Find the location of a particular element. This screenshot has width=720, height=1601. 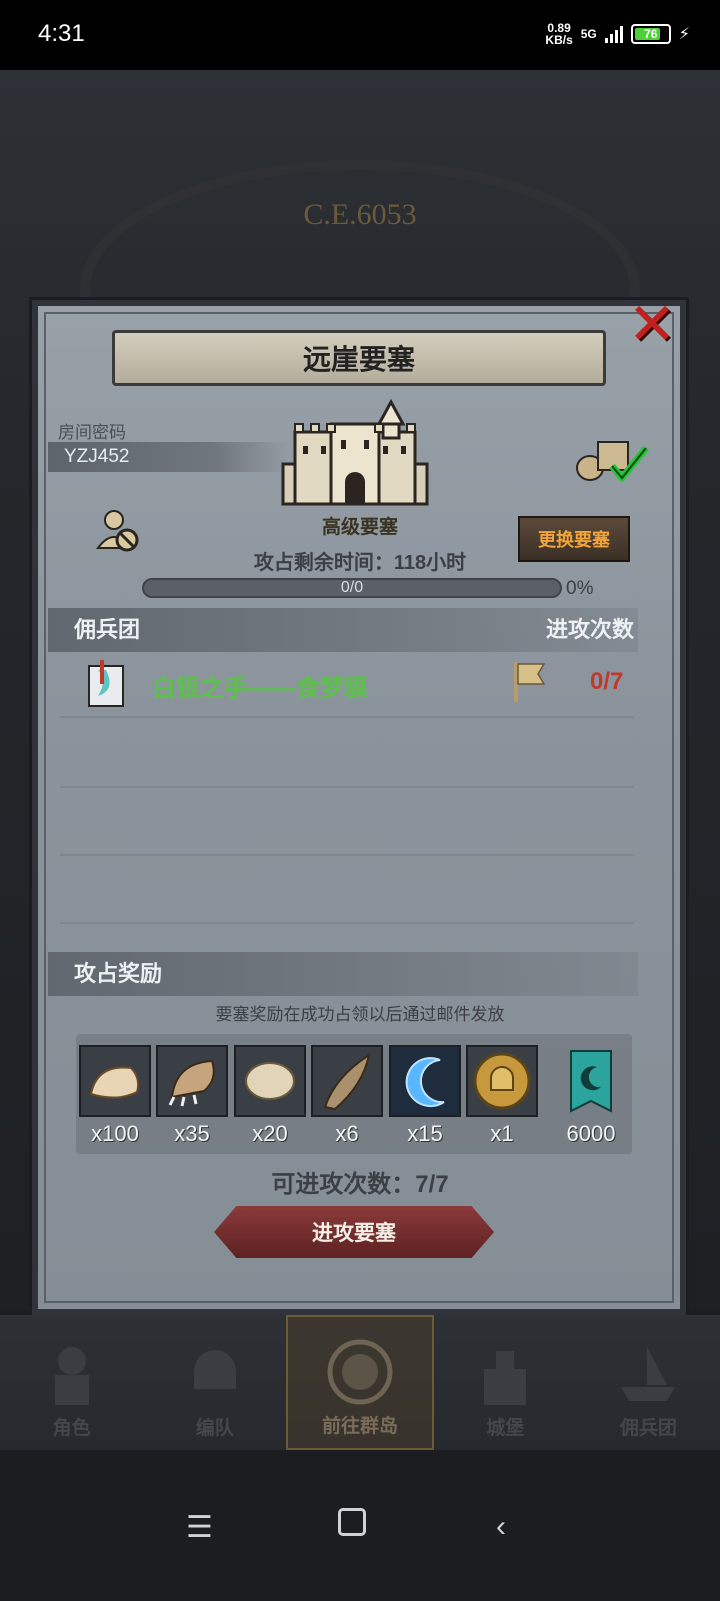

reward-item: x100 is located at coordinates (115, 1096).